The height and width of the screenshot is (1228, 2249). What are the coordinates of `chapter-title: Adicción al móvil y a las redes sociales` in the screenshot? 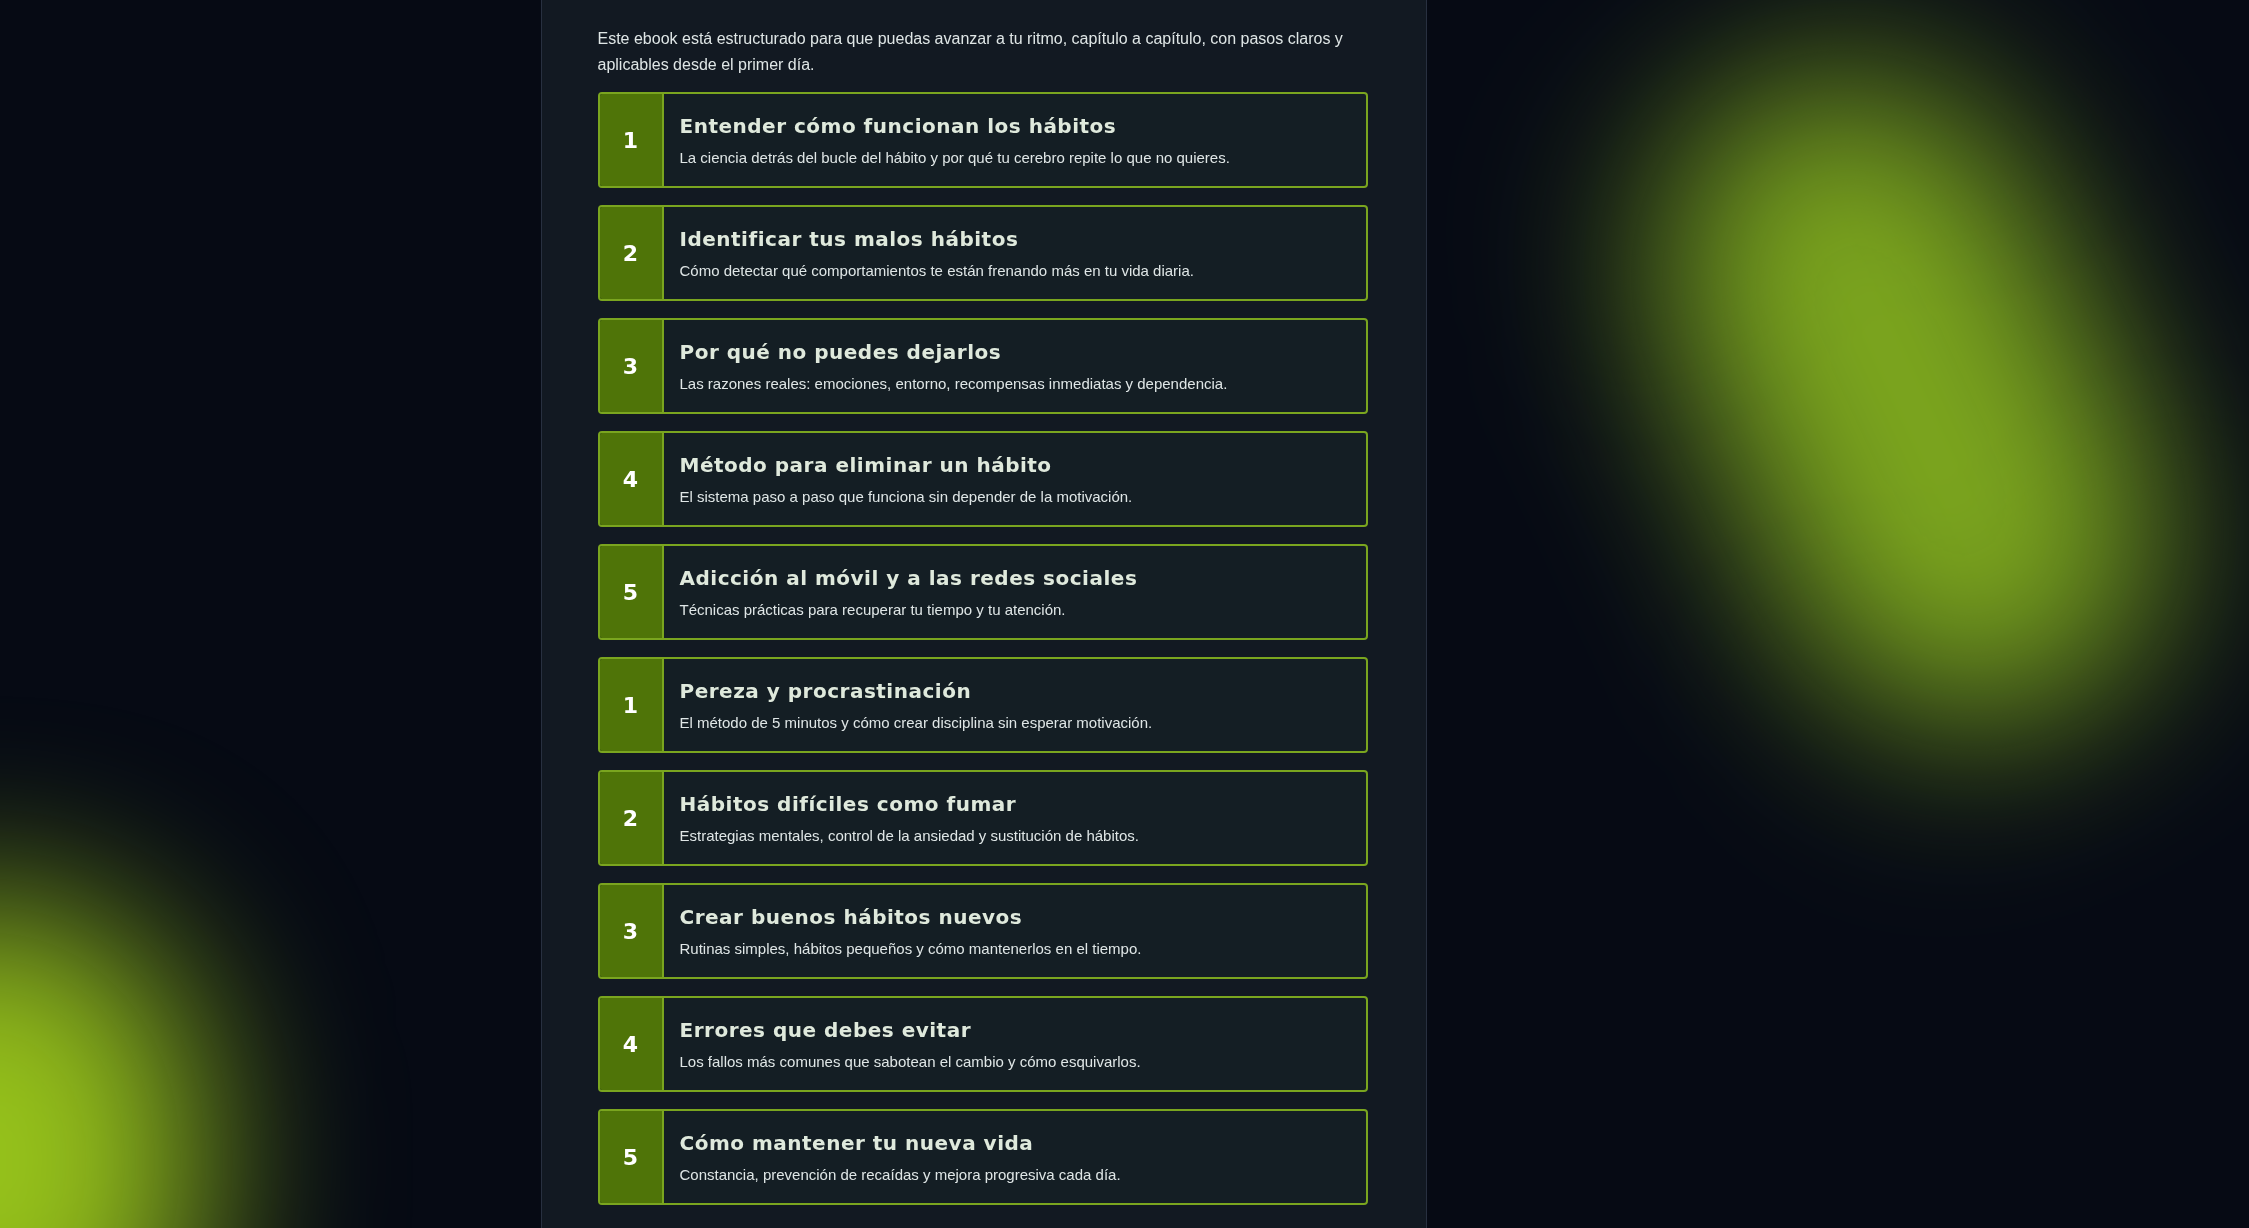 It's located at (908, 578).